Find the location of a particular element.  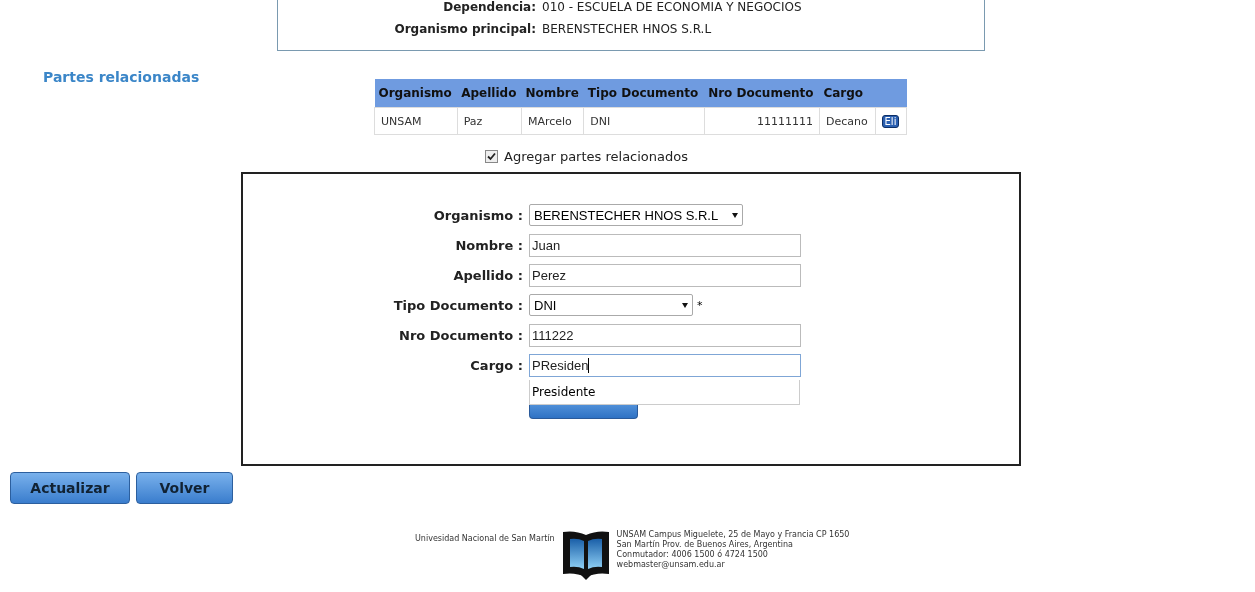

field-label: Apellido : is located at coordinates (487, 275).